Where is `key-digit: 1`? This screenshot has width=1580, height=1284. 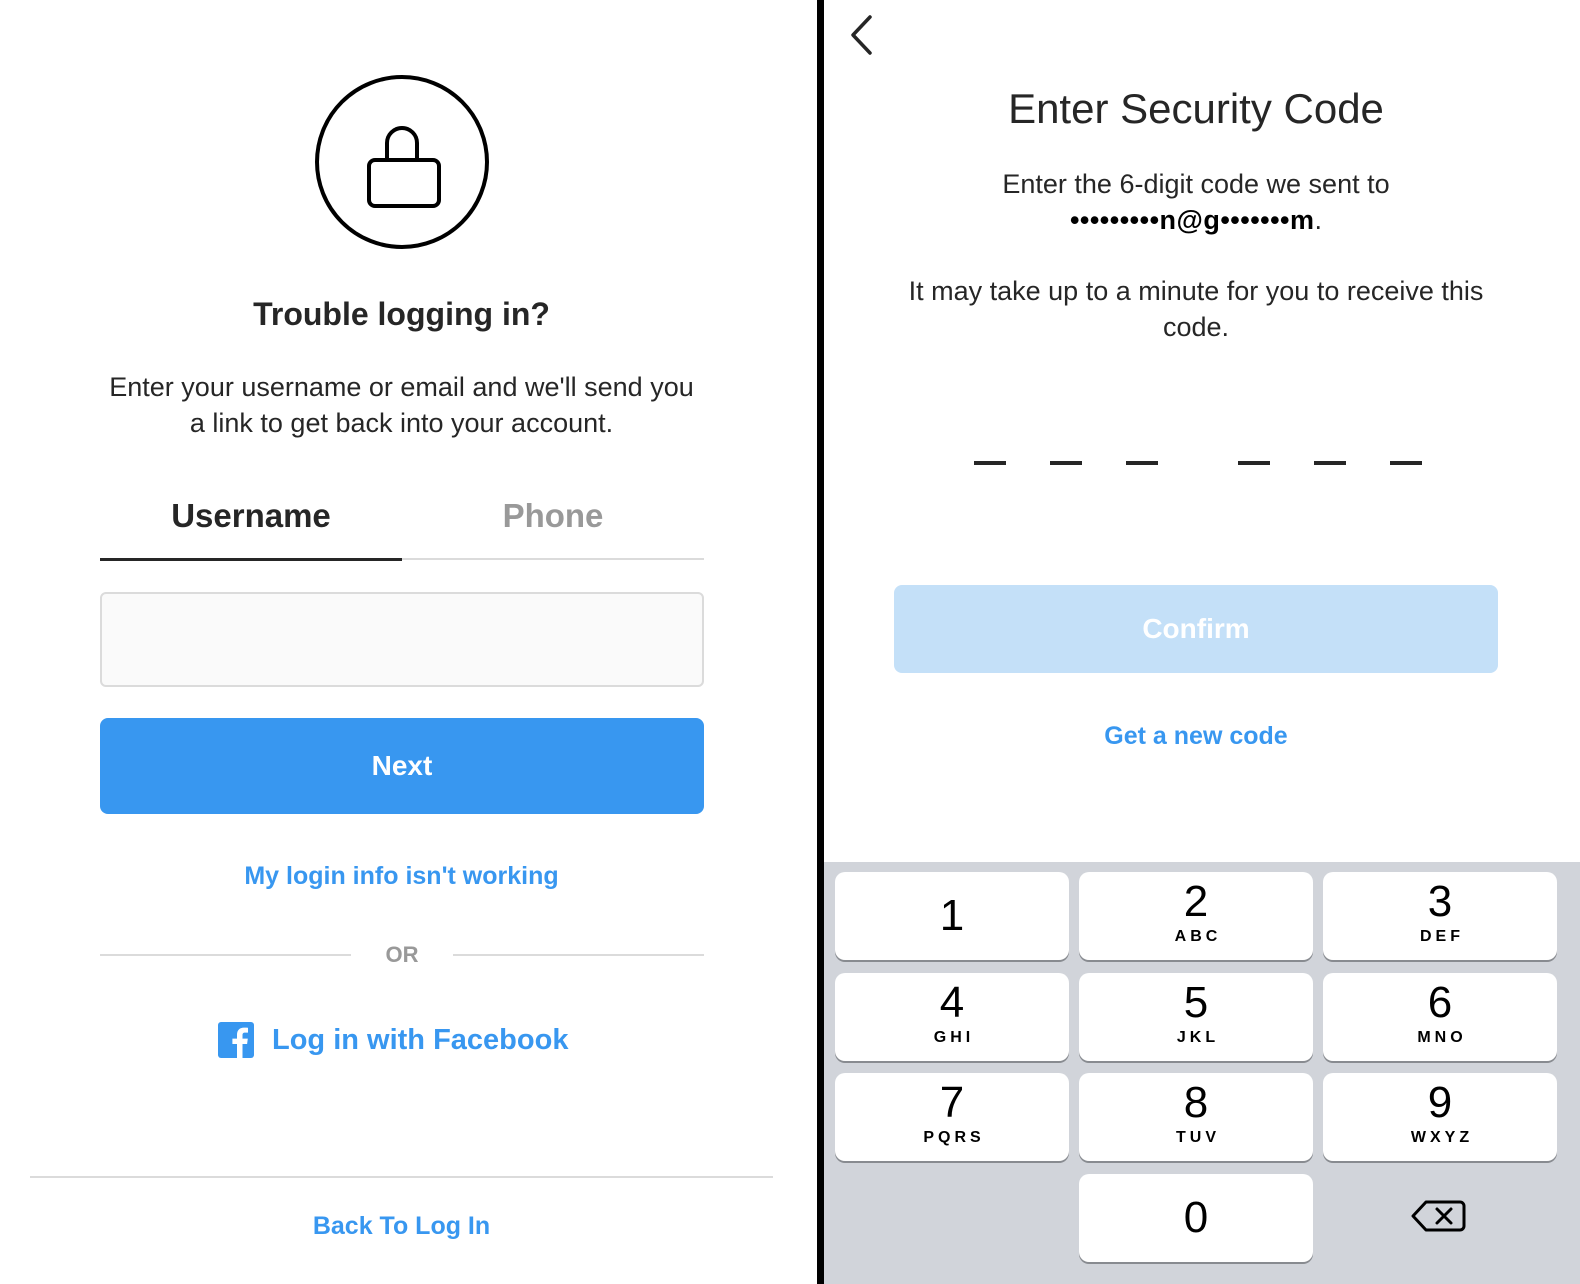 key-digit: 1 is located at coordinates (952, 915).